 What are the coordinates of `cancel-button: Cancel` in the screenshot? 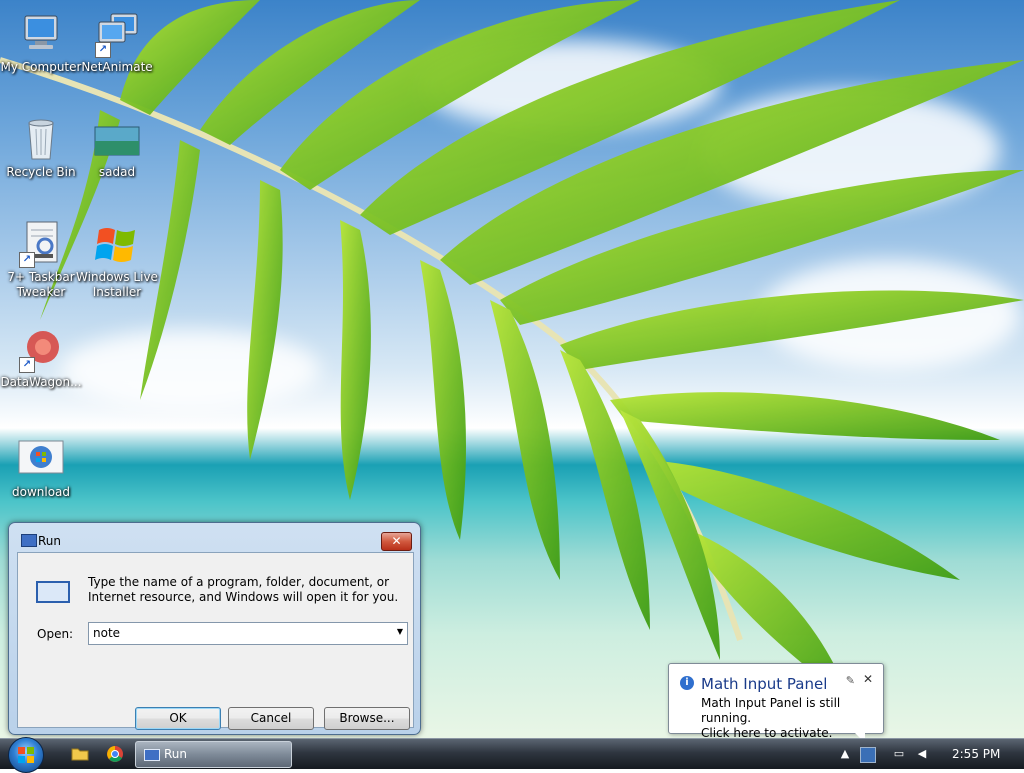 It's located at (271, 718).